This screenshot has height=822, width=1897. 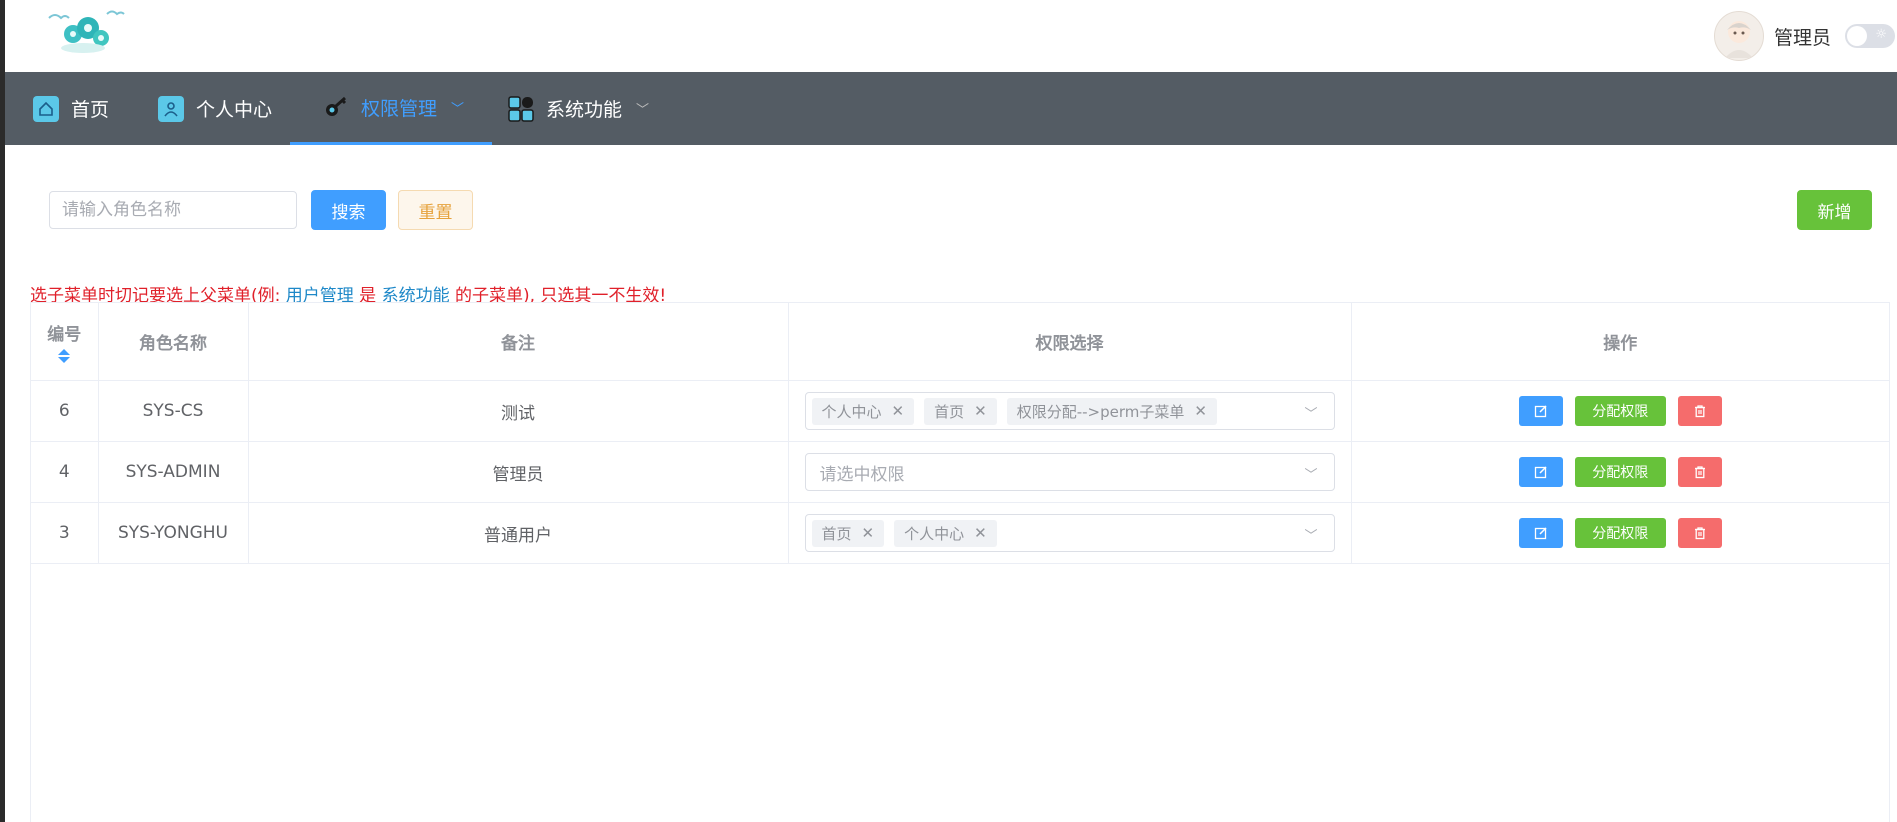 I want to click on table-row: 3 SYS-YONGHU 普通用户 首页 ✕ 个人中心 ✕ ﹀ 分配权限, so click(x=960, y=533).